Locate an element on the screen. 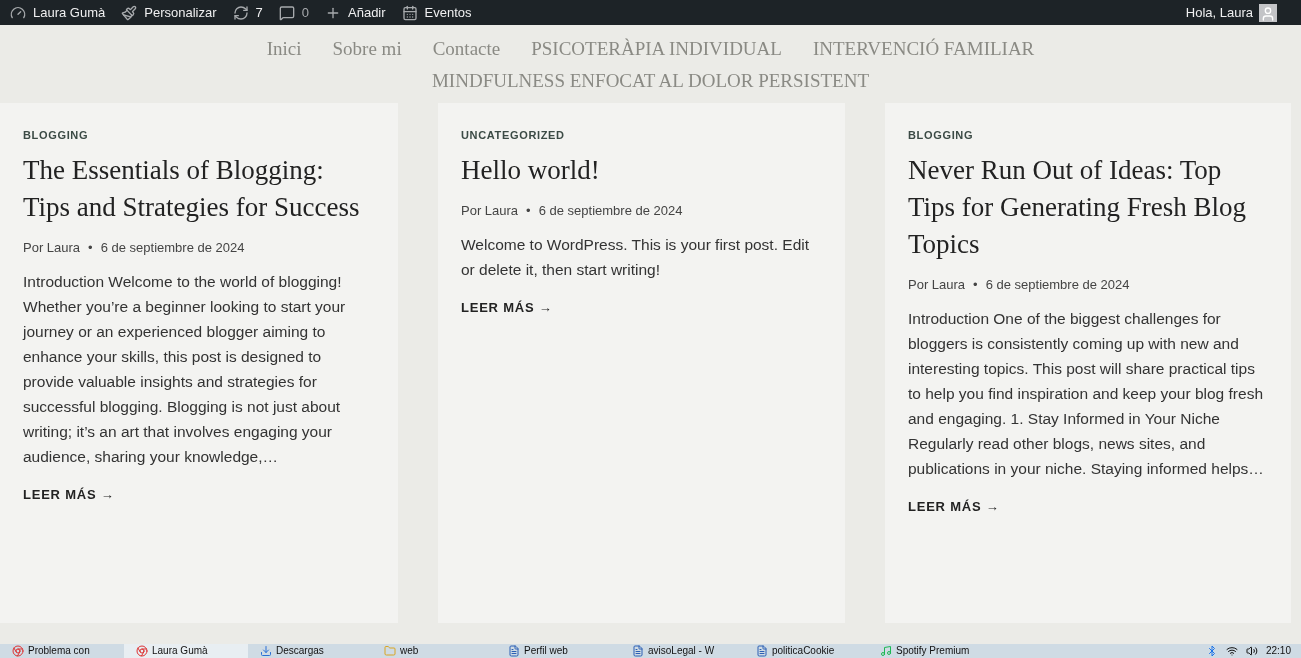  download-icon is located at coordinates (266, 651).